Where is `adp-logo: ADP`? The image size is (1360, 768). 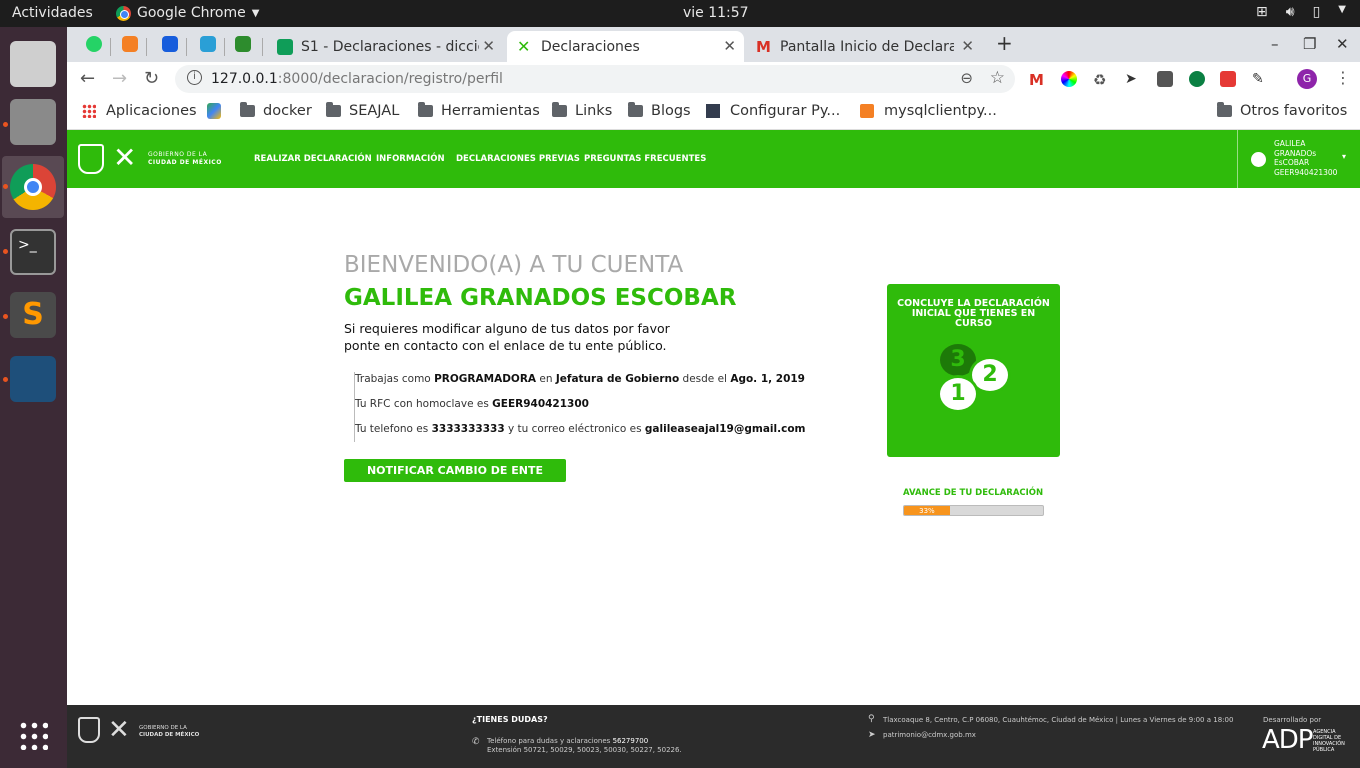
adp-logo: ADP is located at coordinates (1287, 740).